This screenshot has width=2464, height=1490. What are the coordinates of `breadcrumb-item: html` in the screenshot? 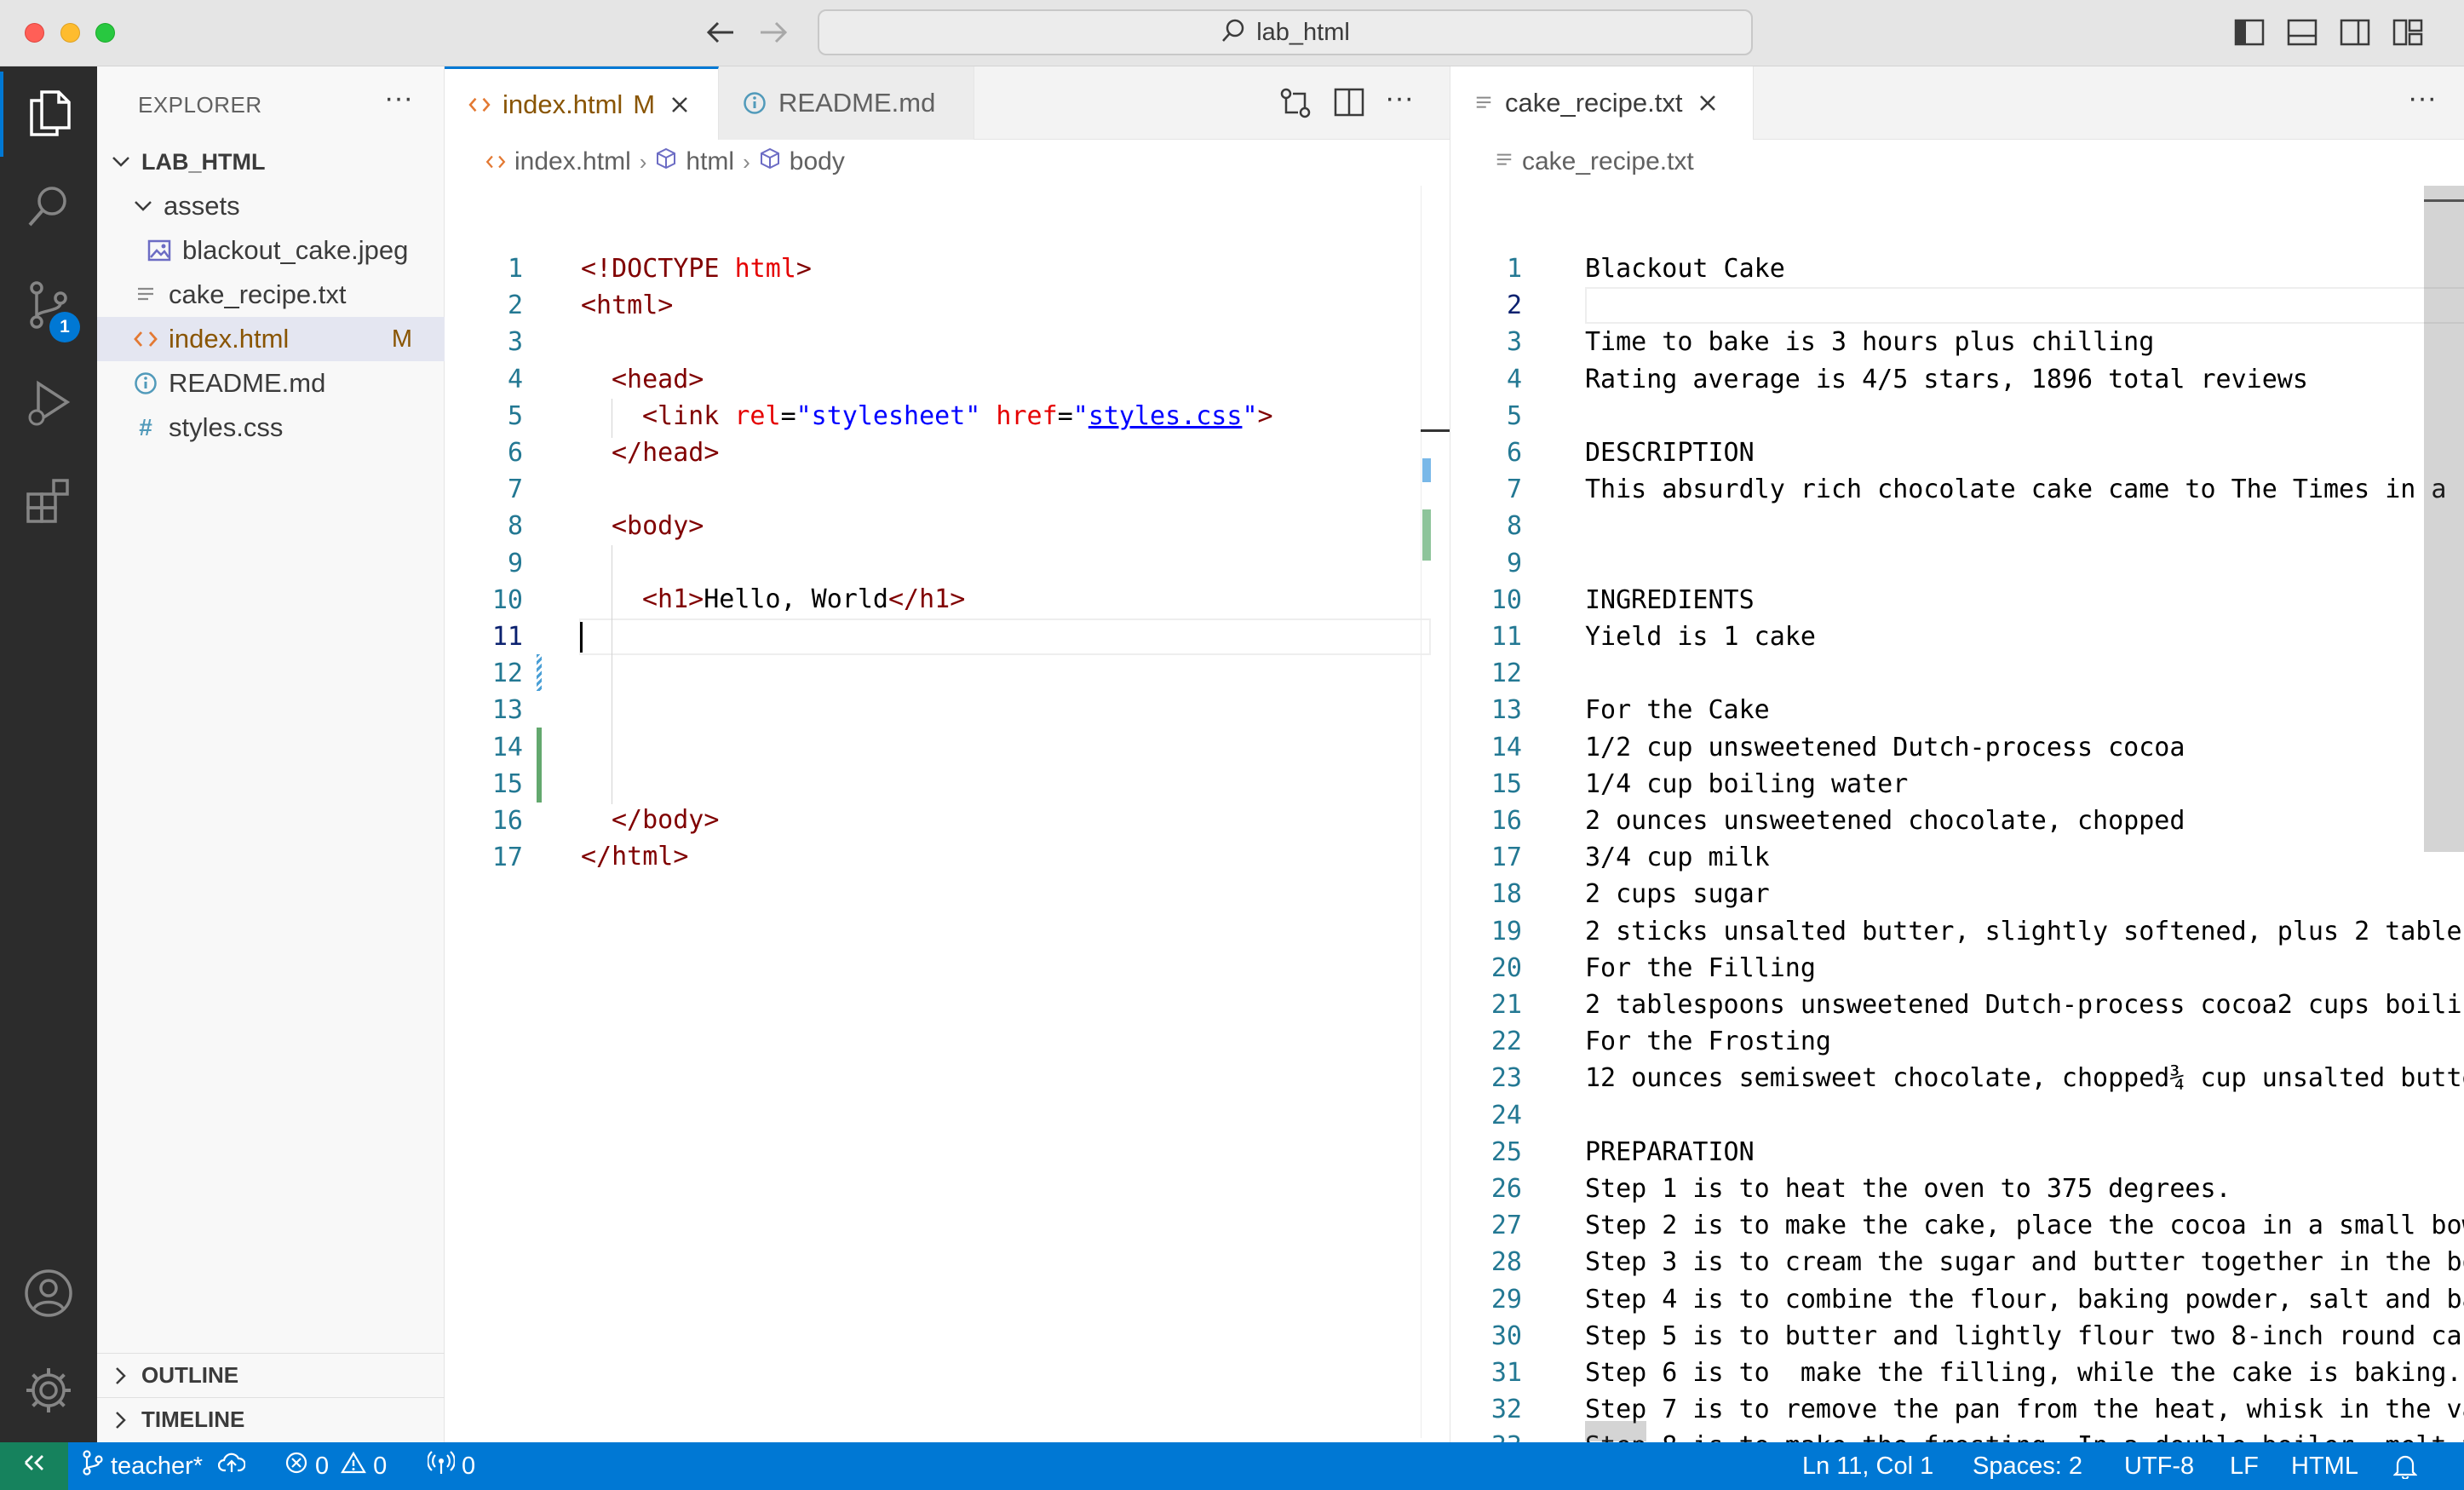 It's located at (710, 162).